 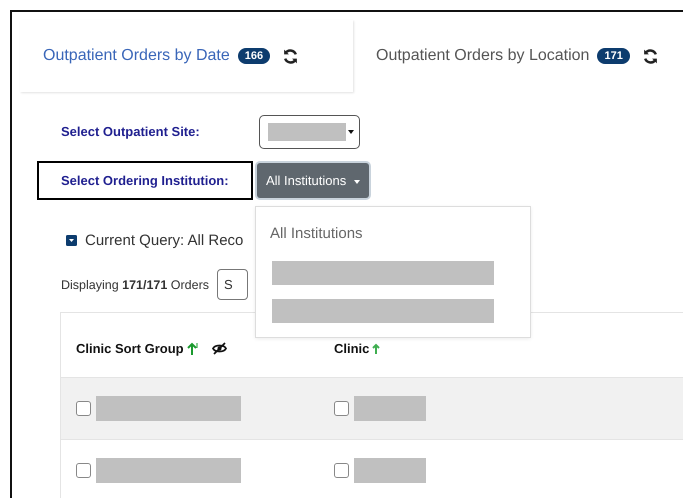 What do you see at coordinates (135, 285) in the screenshot?
I see `order-count-text: Displaying 171/171 Orders` at bounding box center [135, 285].